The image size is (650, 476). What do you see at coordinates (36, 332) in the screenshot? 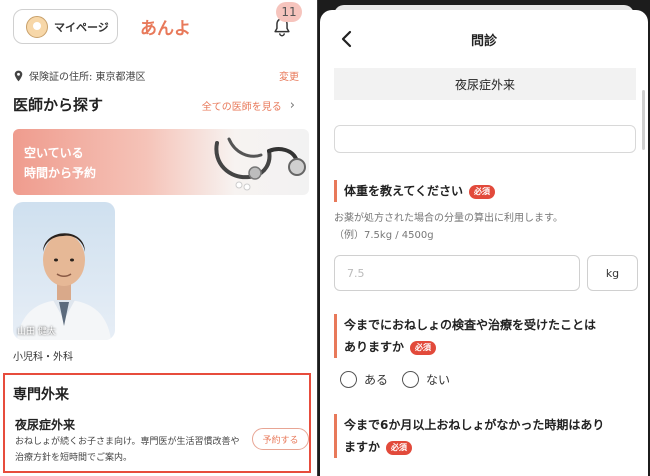
I see `doctor-name: 山田 健太` at bounding box center [36, 332].